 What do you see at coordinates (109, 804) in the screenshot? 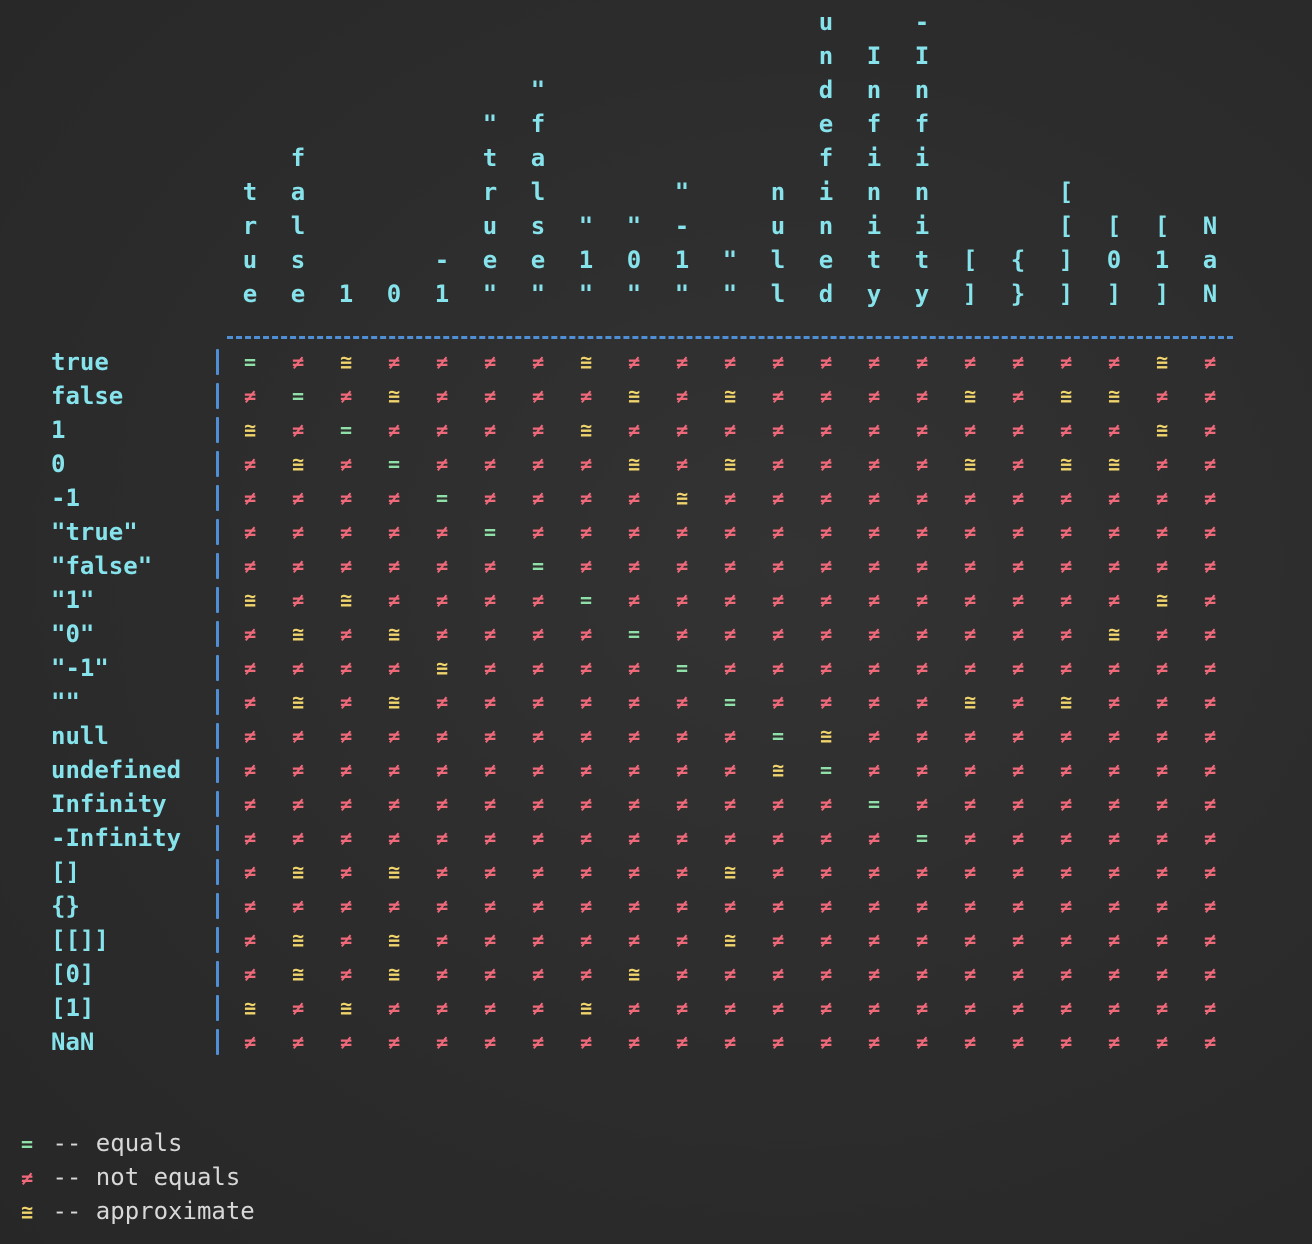
I see `row-label: Infinity` at bounding box center [109, 804].